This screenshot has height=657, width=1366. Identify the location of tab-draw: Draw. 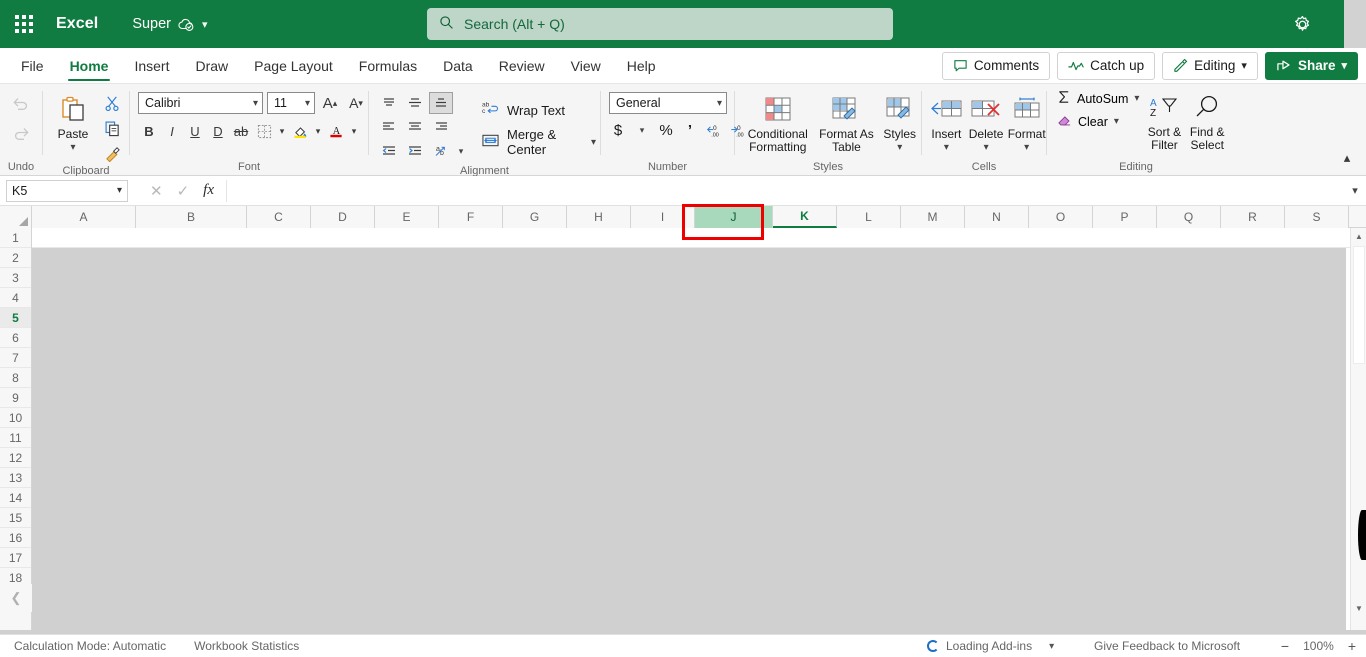
(211, 65).